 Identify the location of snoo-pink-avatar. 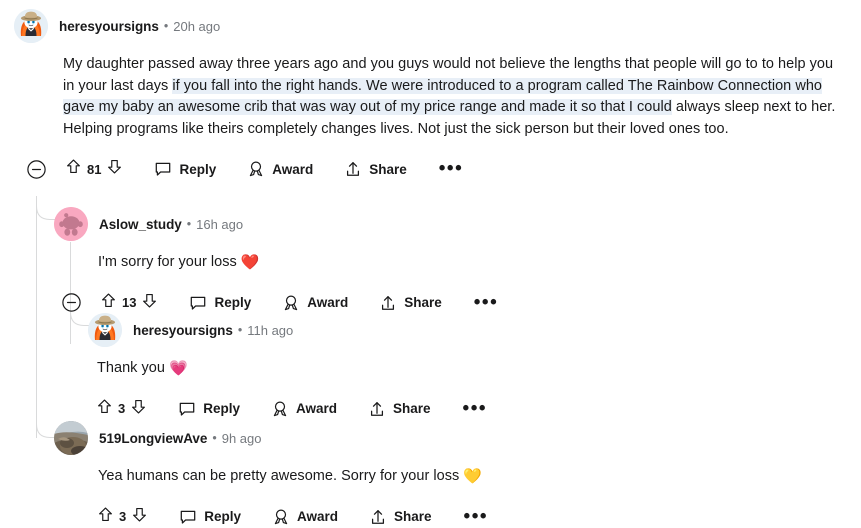
(71, 224).